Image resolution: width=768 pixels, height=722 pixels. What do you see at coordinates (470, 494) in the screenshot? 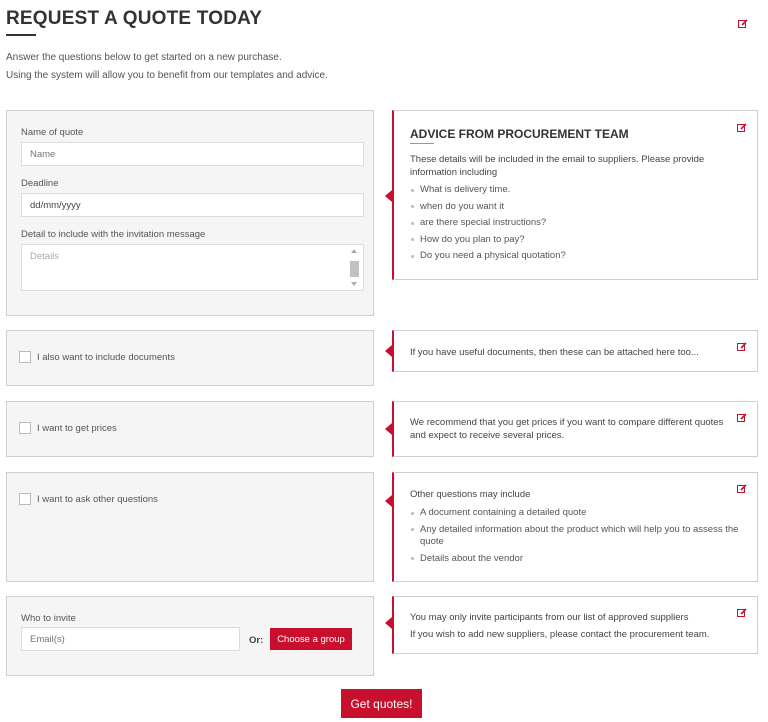
I see `questions-advice-text: Other questions may include` at bounding box center [470, 494].